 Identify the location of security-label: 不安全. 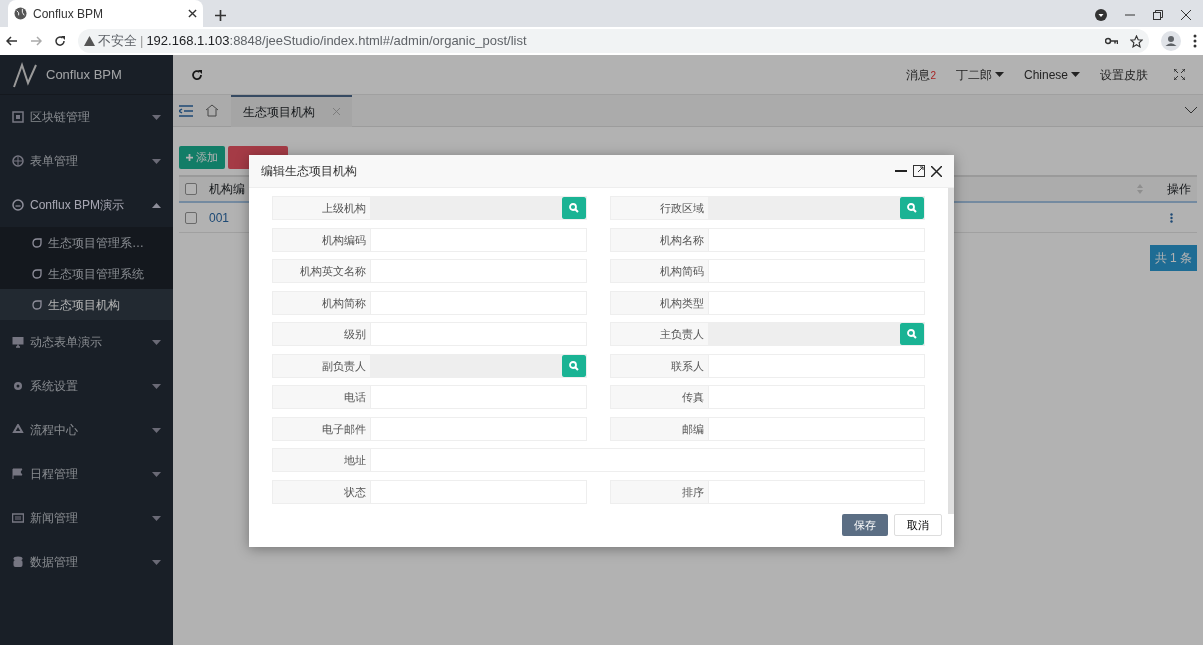
(117, 41).